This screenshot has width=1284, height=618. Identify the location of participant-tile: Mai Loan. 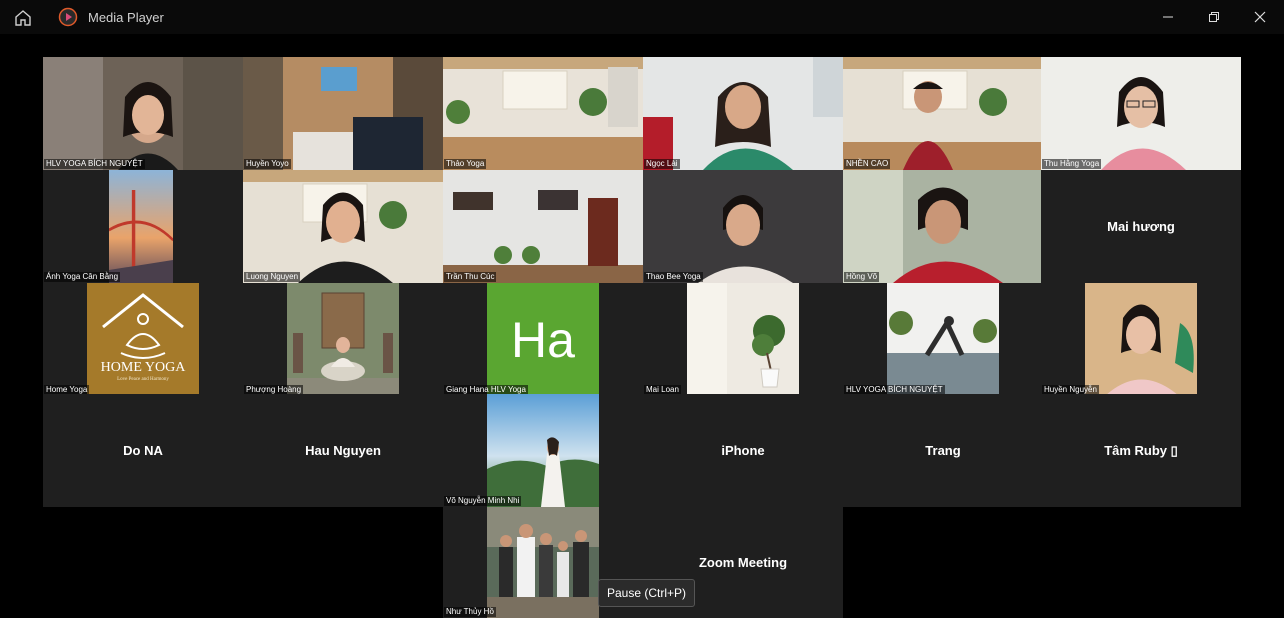
(743, 339).